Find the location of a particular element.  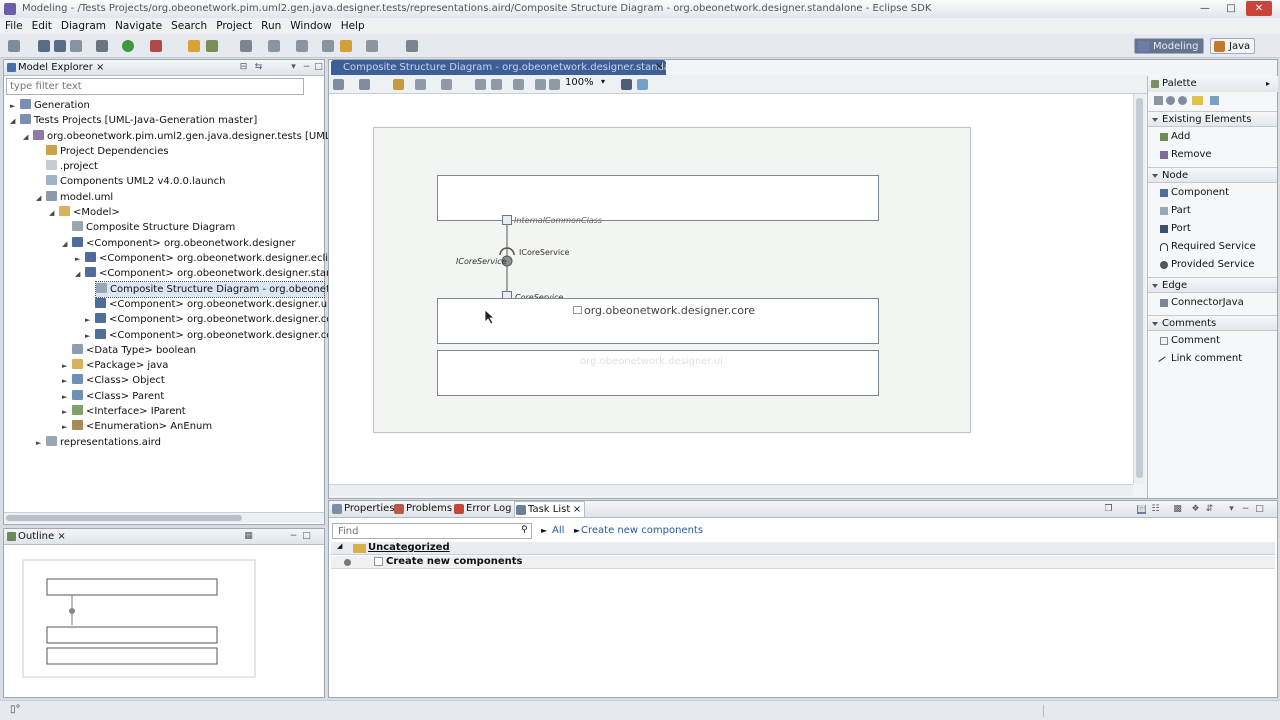

arrange-icon is located at coordinates (338, 84).